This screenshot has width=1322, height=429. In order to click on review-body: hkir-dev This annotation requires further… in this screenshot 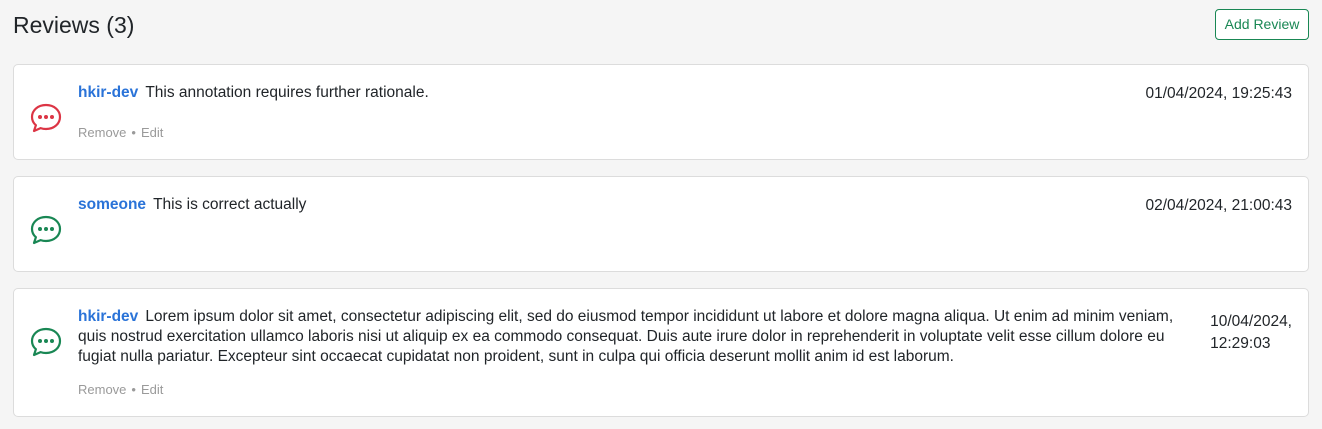, I will do `click(598, 93)`.